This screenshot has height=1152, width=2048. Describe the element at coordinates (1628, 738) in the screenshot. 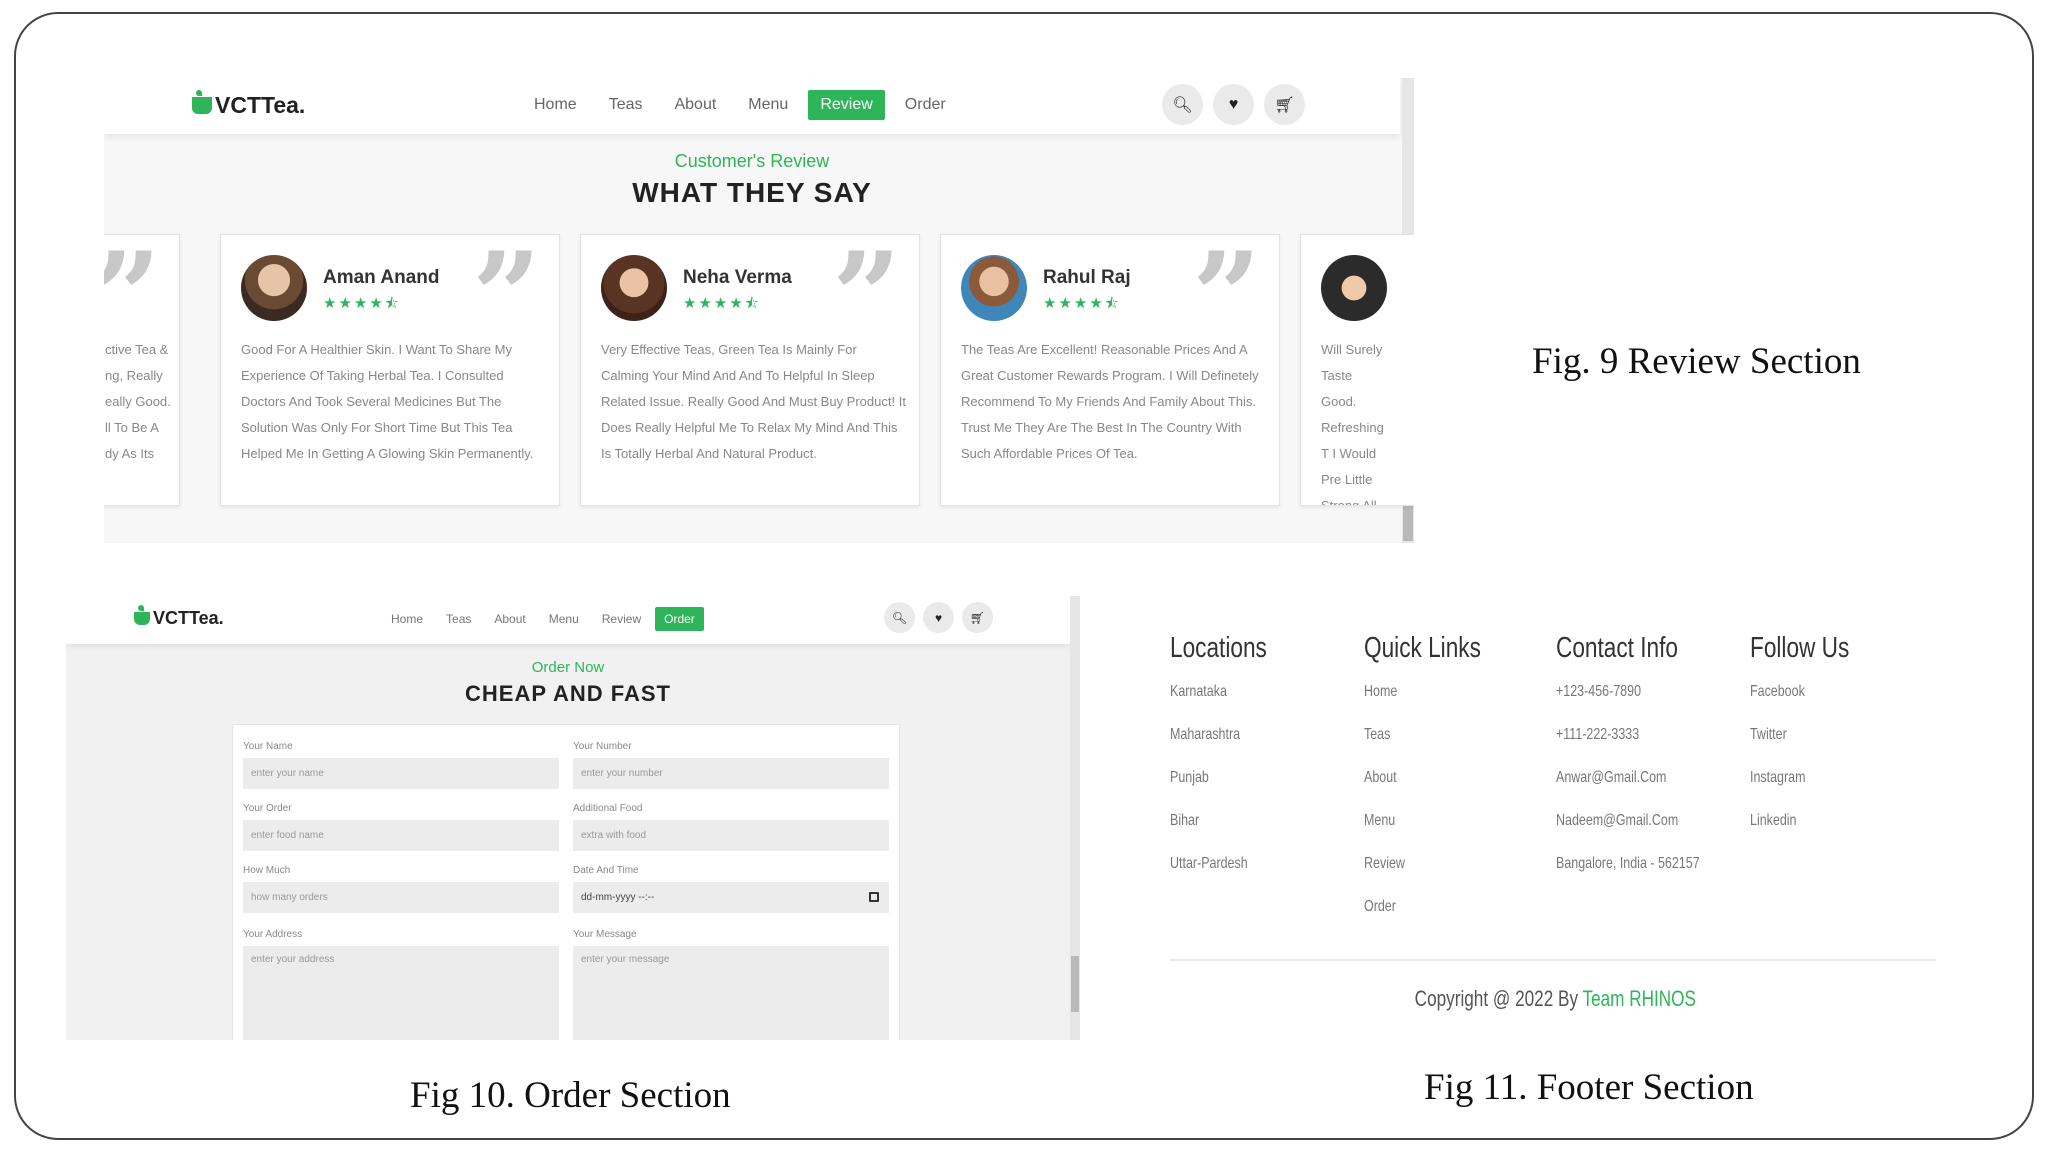

I see `footer-link: +111-222-3333` at that location.